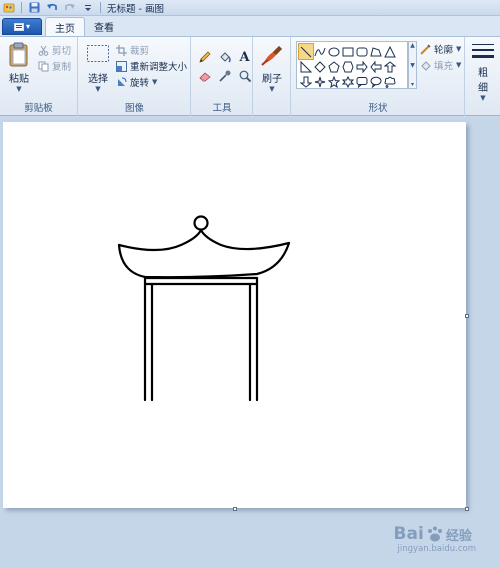 The height and width of the screenshot is (568, 500). I want to click on cut-label: 剪切, so click(62, 51).